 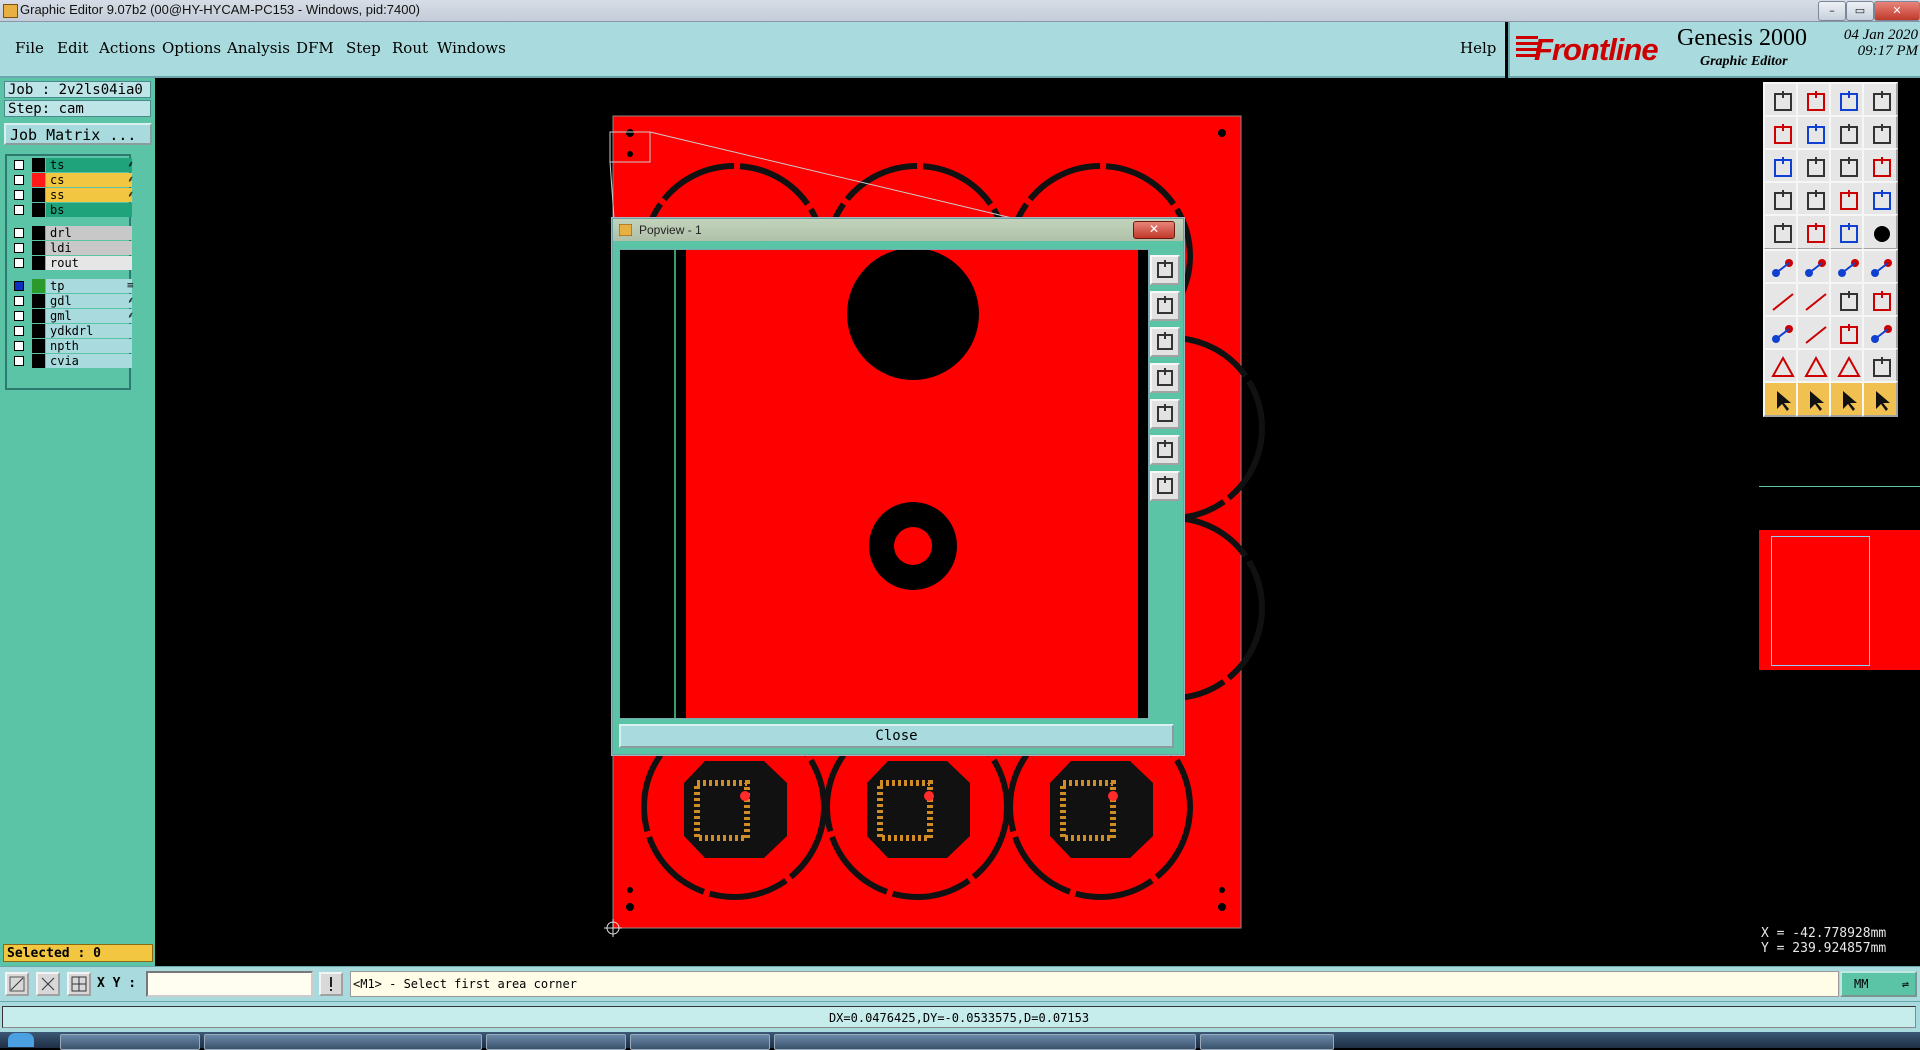 I want to click on arc-icon, so click(x=1880, y=366).